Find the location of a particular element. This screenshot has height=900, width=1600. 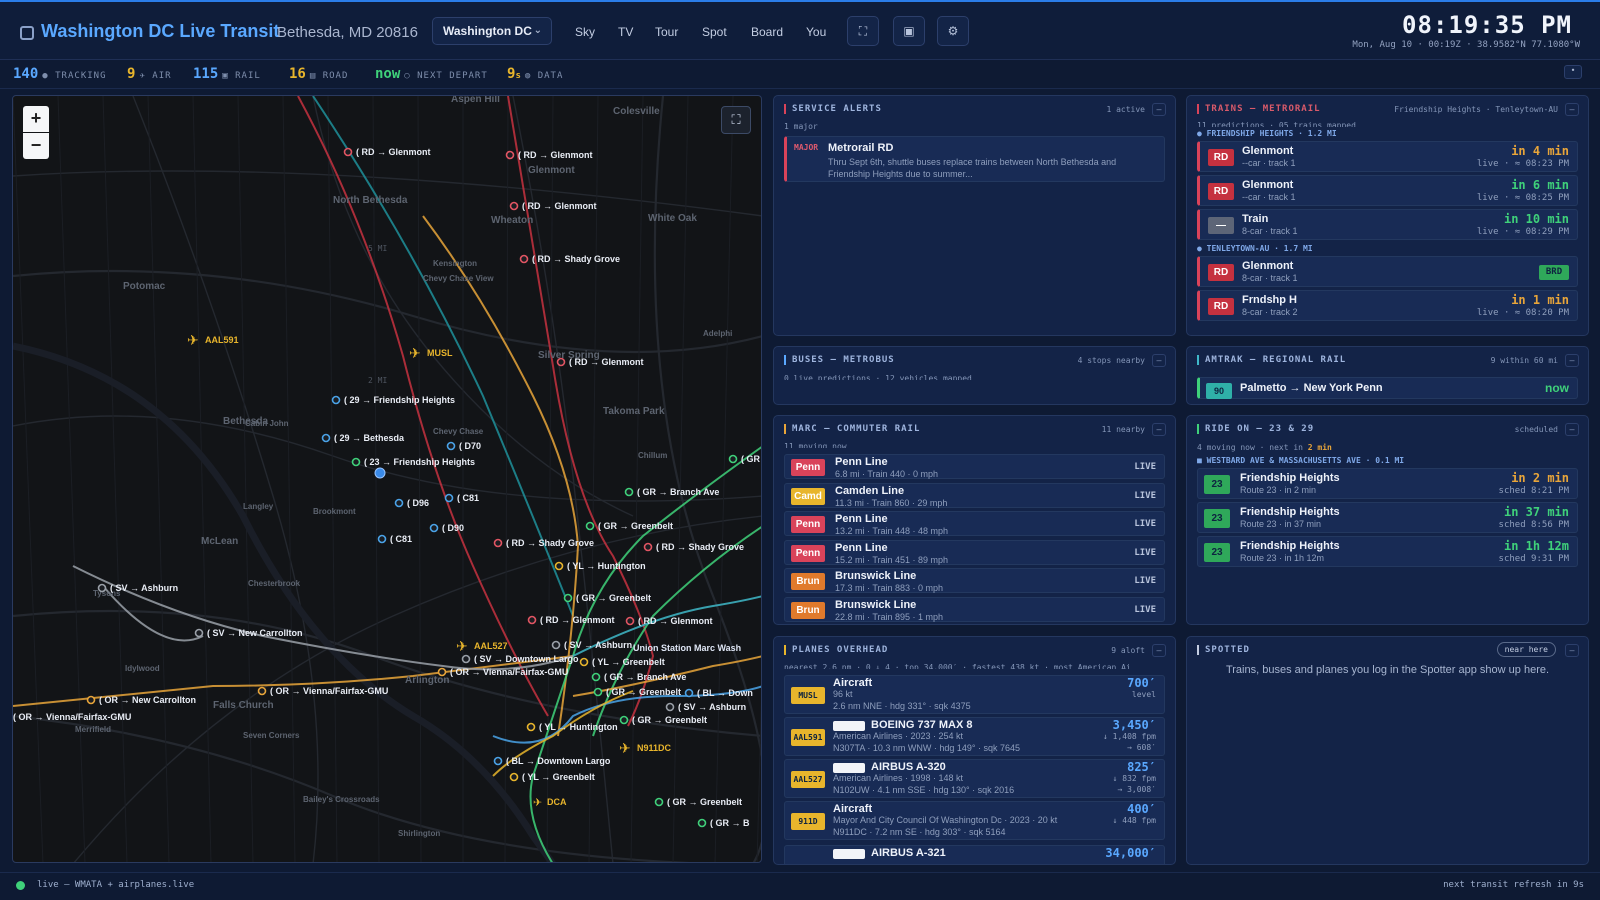

map-vehicle-marker: ✈ DCA is located at coordinates (550, 803).